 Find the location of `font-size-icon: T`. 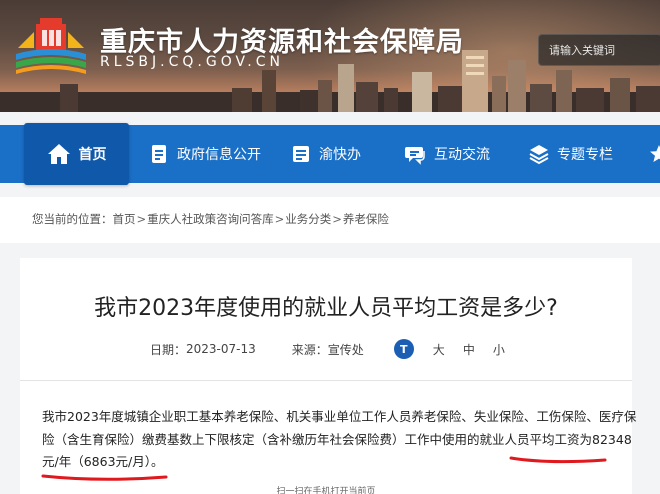

font-size-icon: T is located at coordinates (403, 349).